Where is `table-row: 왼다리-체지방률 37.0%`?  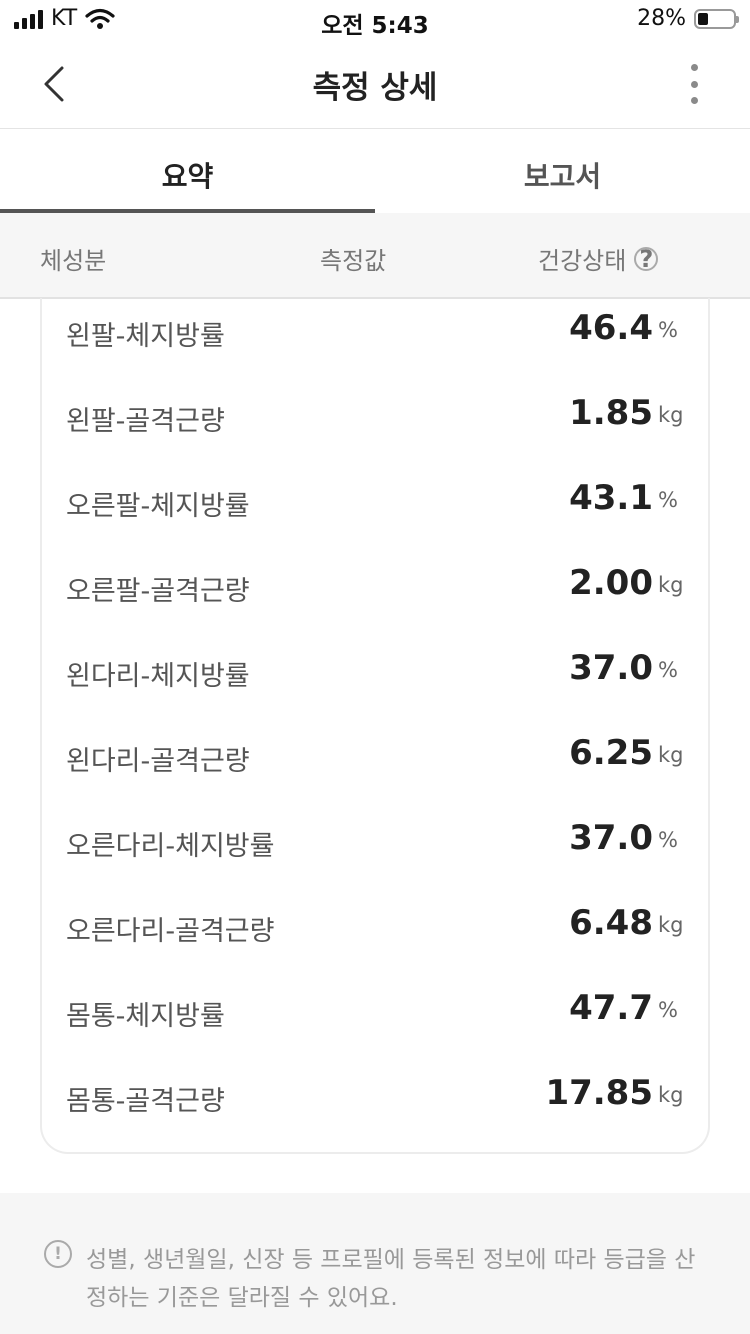 table-row: 왼다리-체지방률 37.0% is located at coordinates (376, 674).